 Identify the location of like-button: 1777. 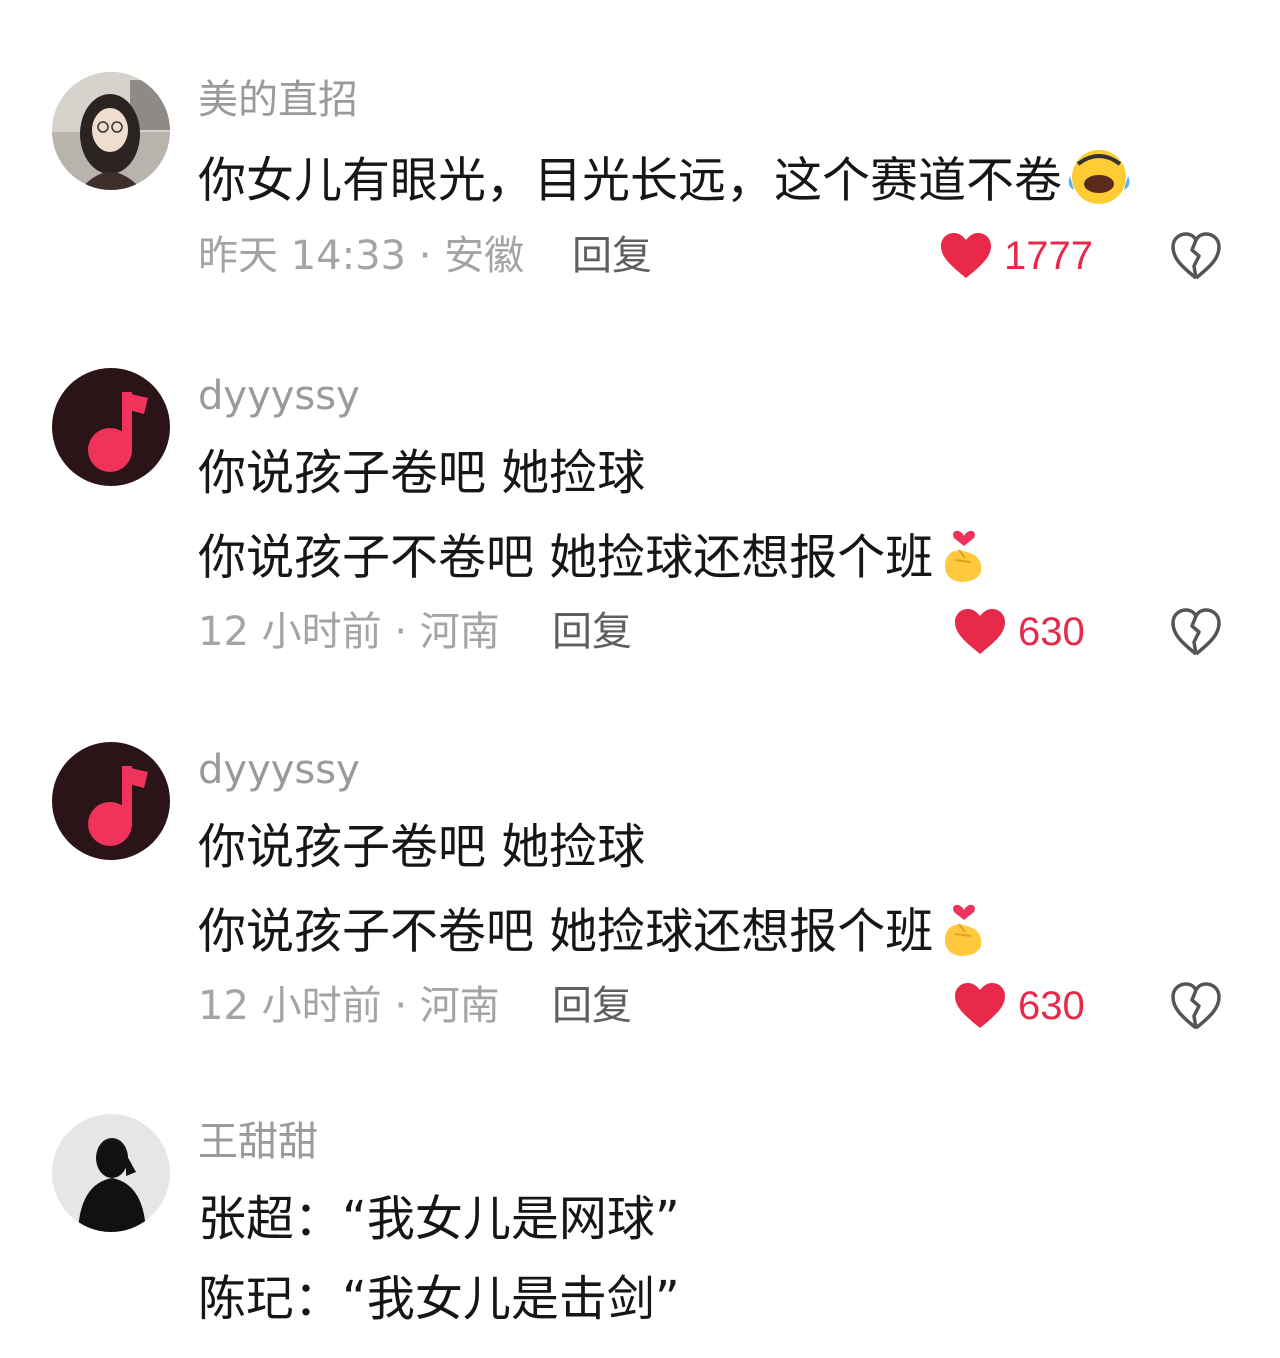
(1016, 256).